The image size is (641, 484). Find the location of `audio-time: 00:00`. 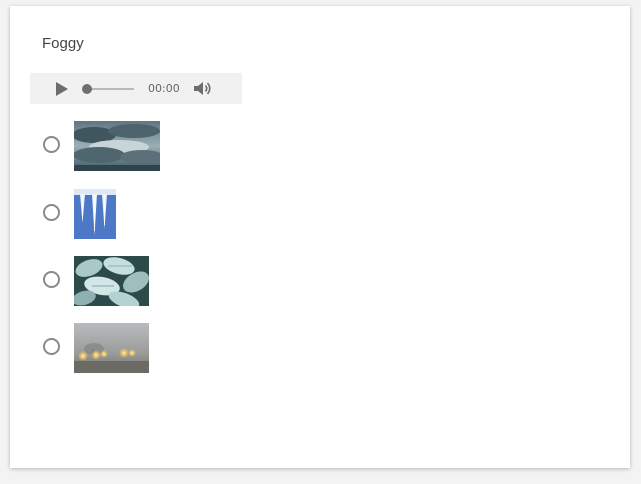

audio-time: 00:00 is located at coordinates (164, 88).